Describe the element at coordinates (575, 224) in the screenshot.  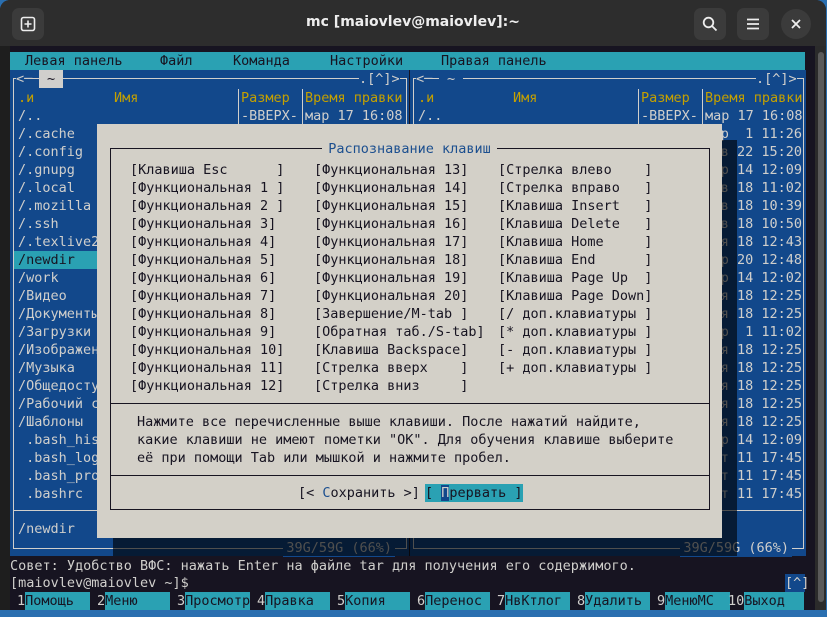
I see `key-item: [Клавиша Delete ]` at that location.